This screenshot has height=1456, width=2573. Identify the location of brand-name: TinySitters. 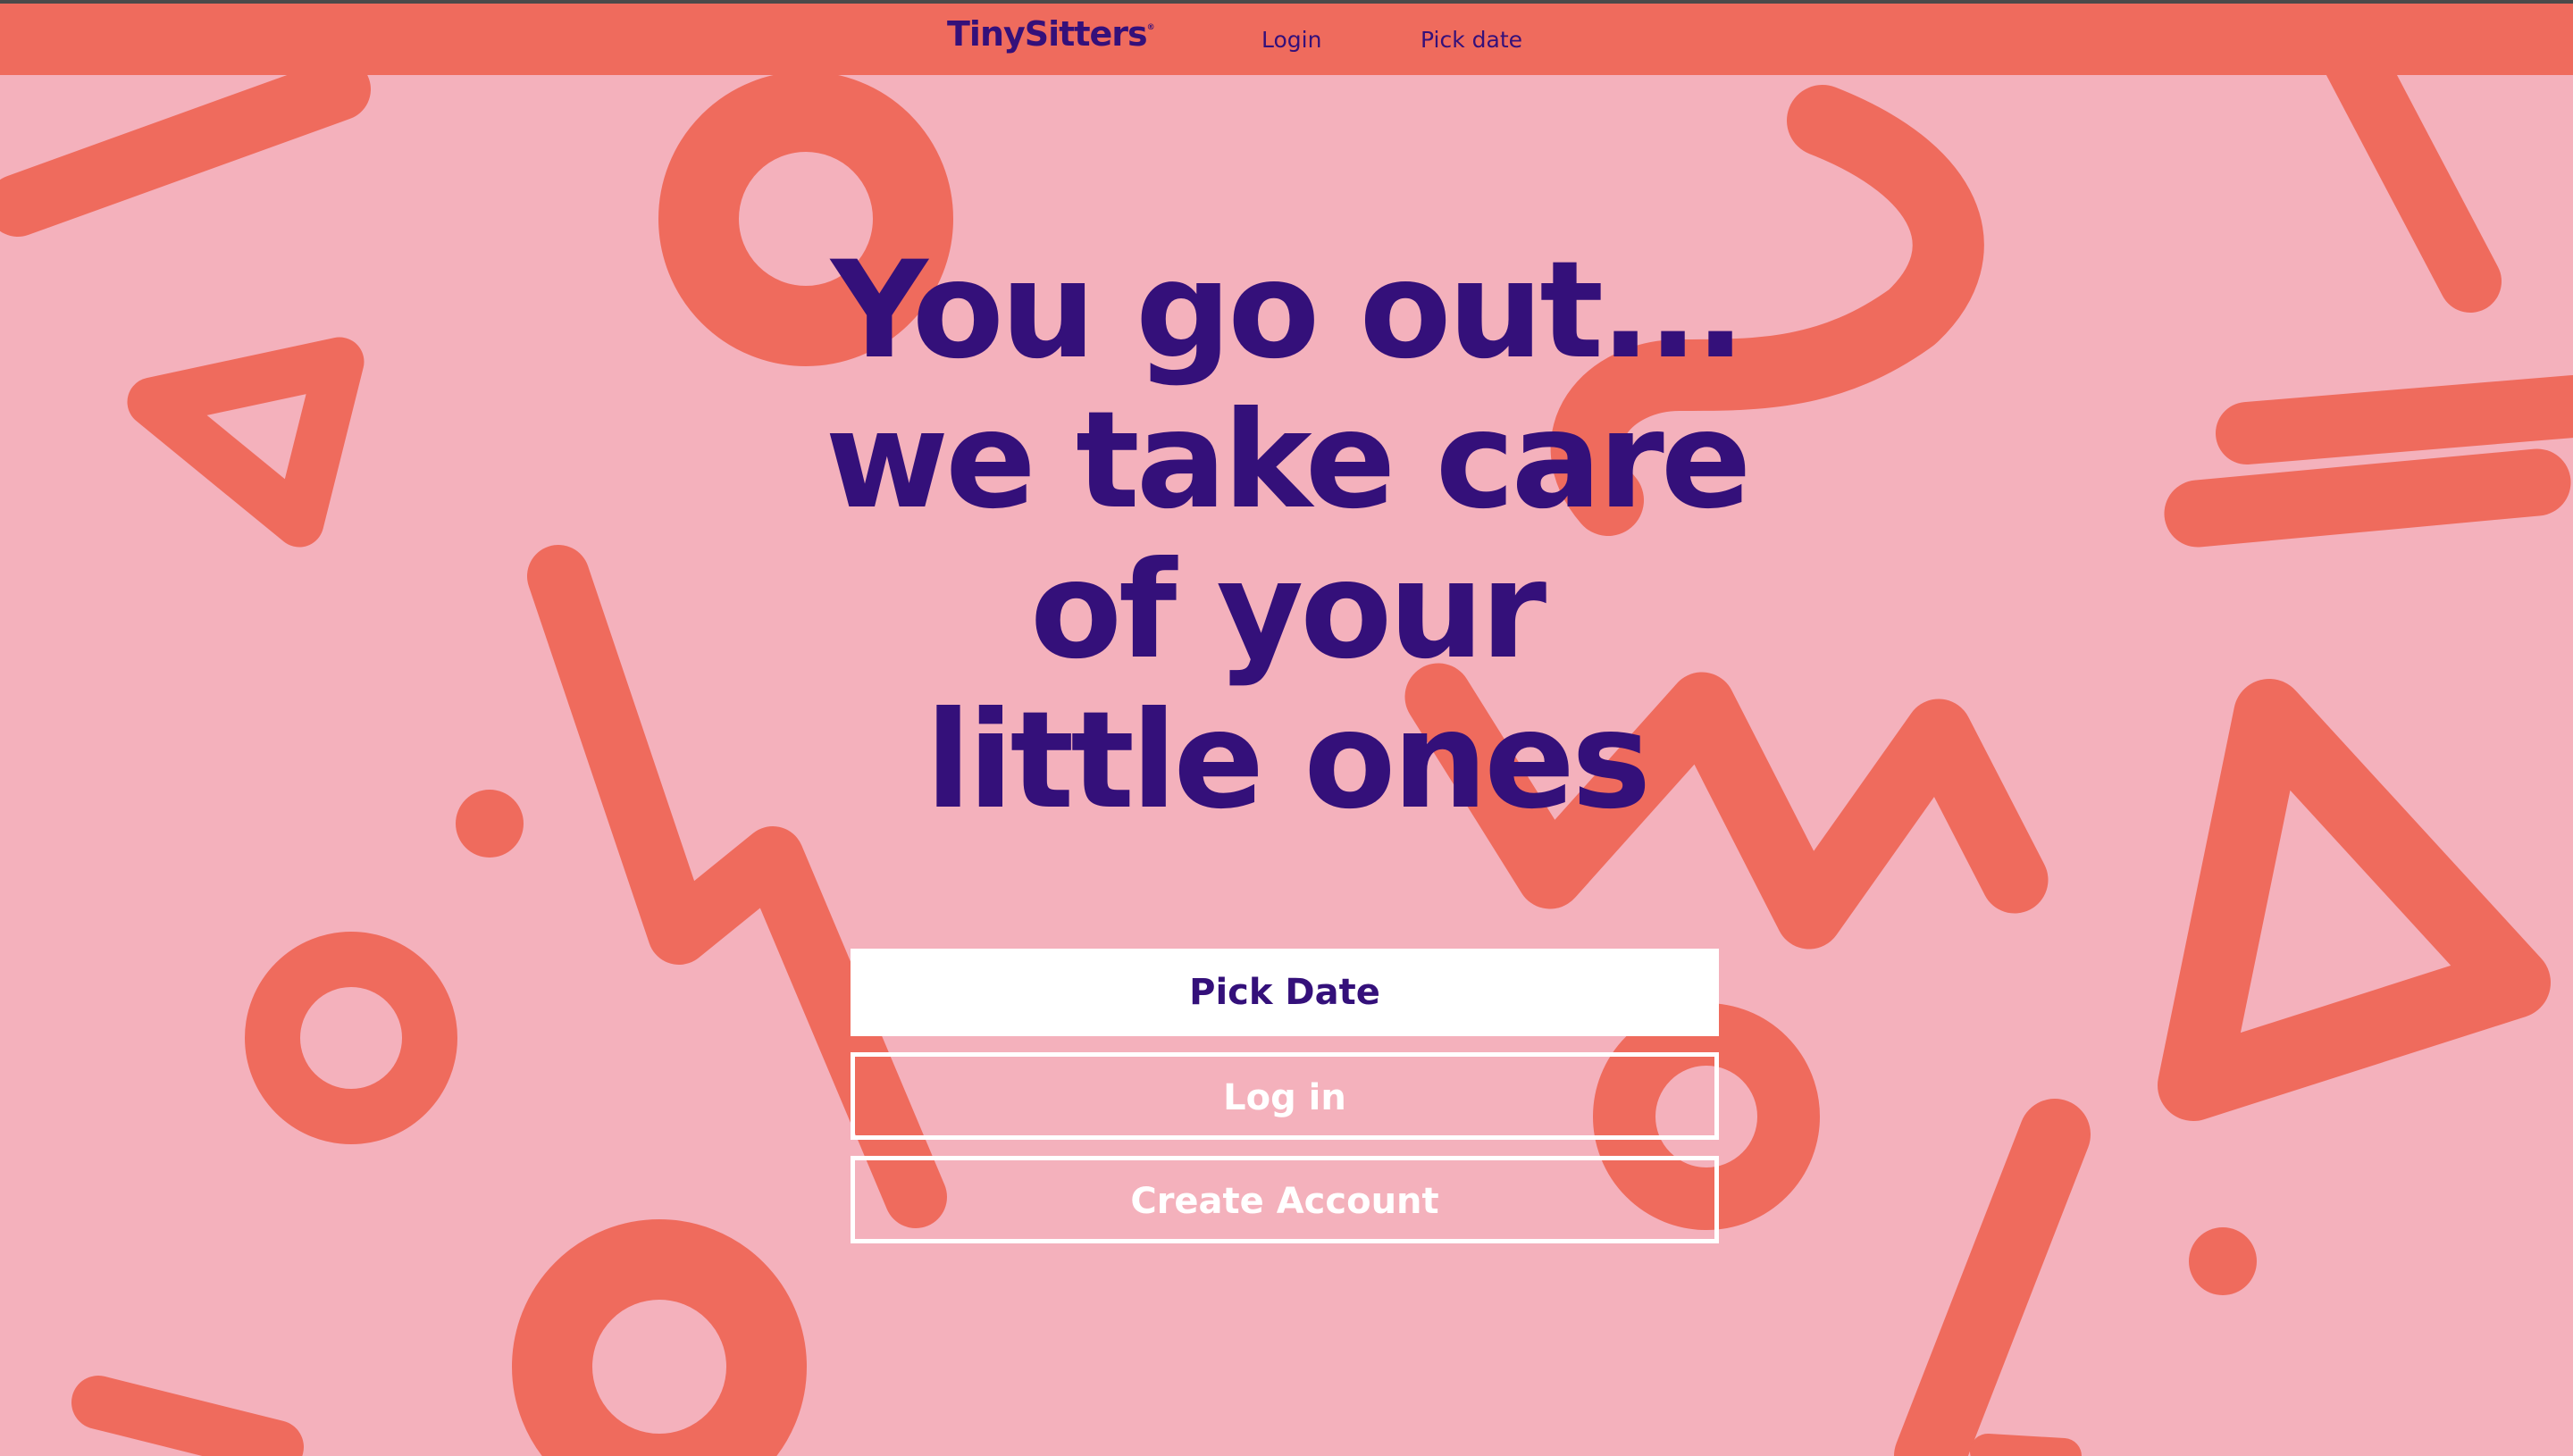
(1047, 34).